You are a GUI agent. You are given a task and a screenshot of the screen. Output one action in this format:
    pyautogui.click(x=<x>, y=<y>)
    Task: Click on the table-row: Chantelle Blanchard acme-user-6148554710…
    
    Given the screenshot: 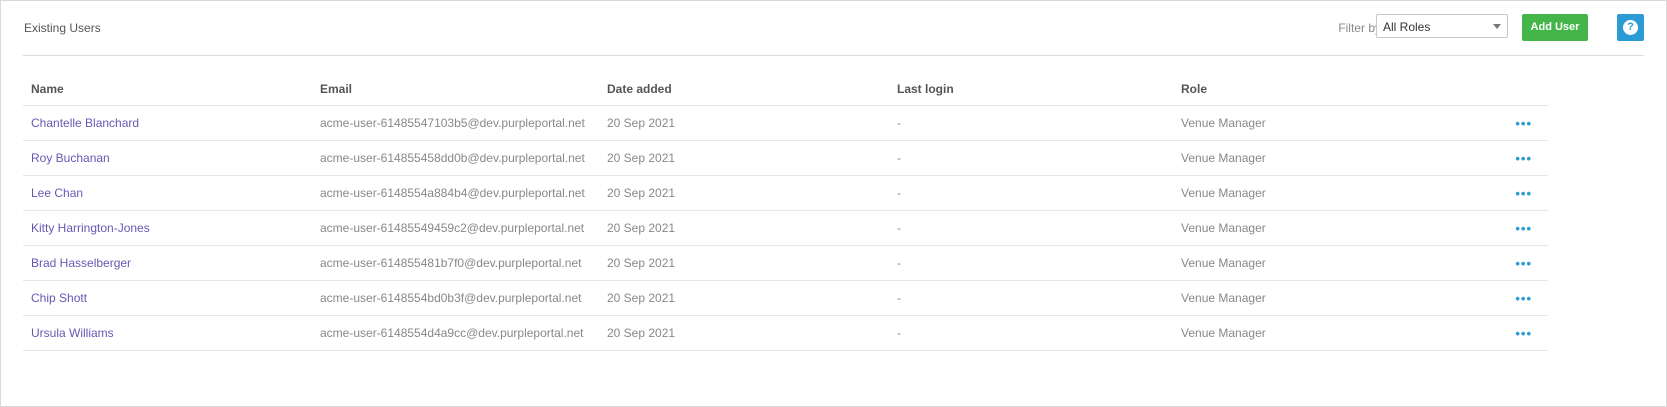 What is the action you would take?
    pyautogui.click(x=785, y=123)
    